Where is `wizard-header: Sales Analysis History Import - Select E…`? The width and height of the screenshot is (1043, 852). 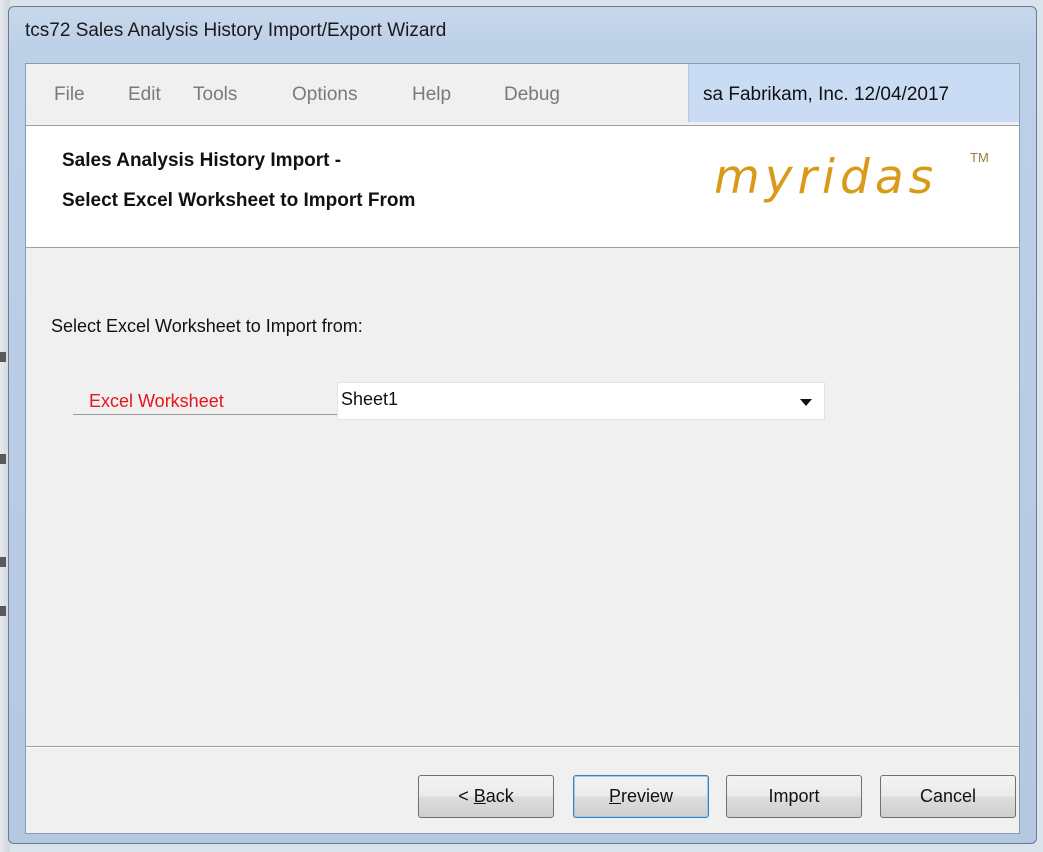 wizard-header: Sales Analysis History Import - Select E… is located at coordinates (522, 186).